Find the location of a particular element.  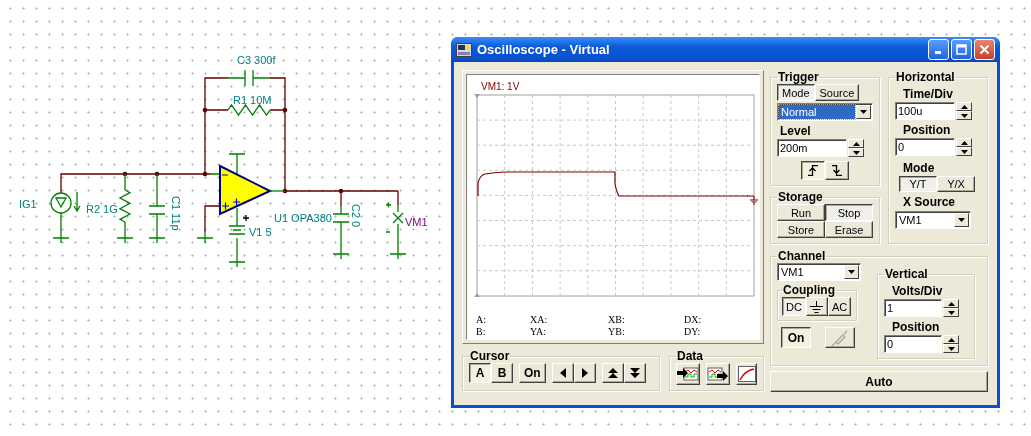

data-curve-button is located at coordinates (746, 374).